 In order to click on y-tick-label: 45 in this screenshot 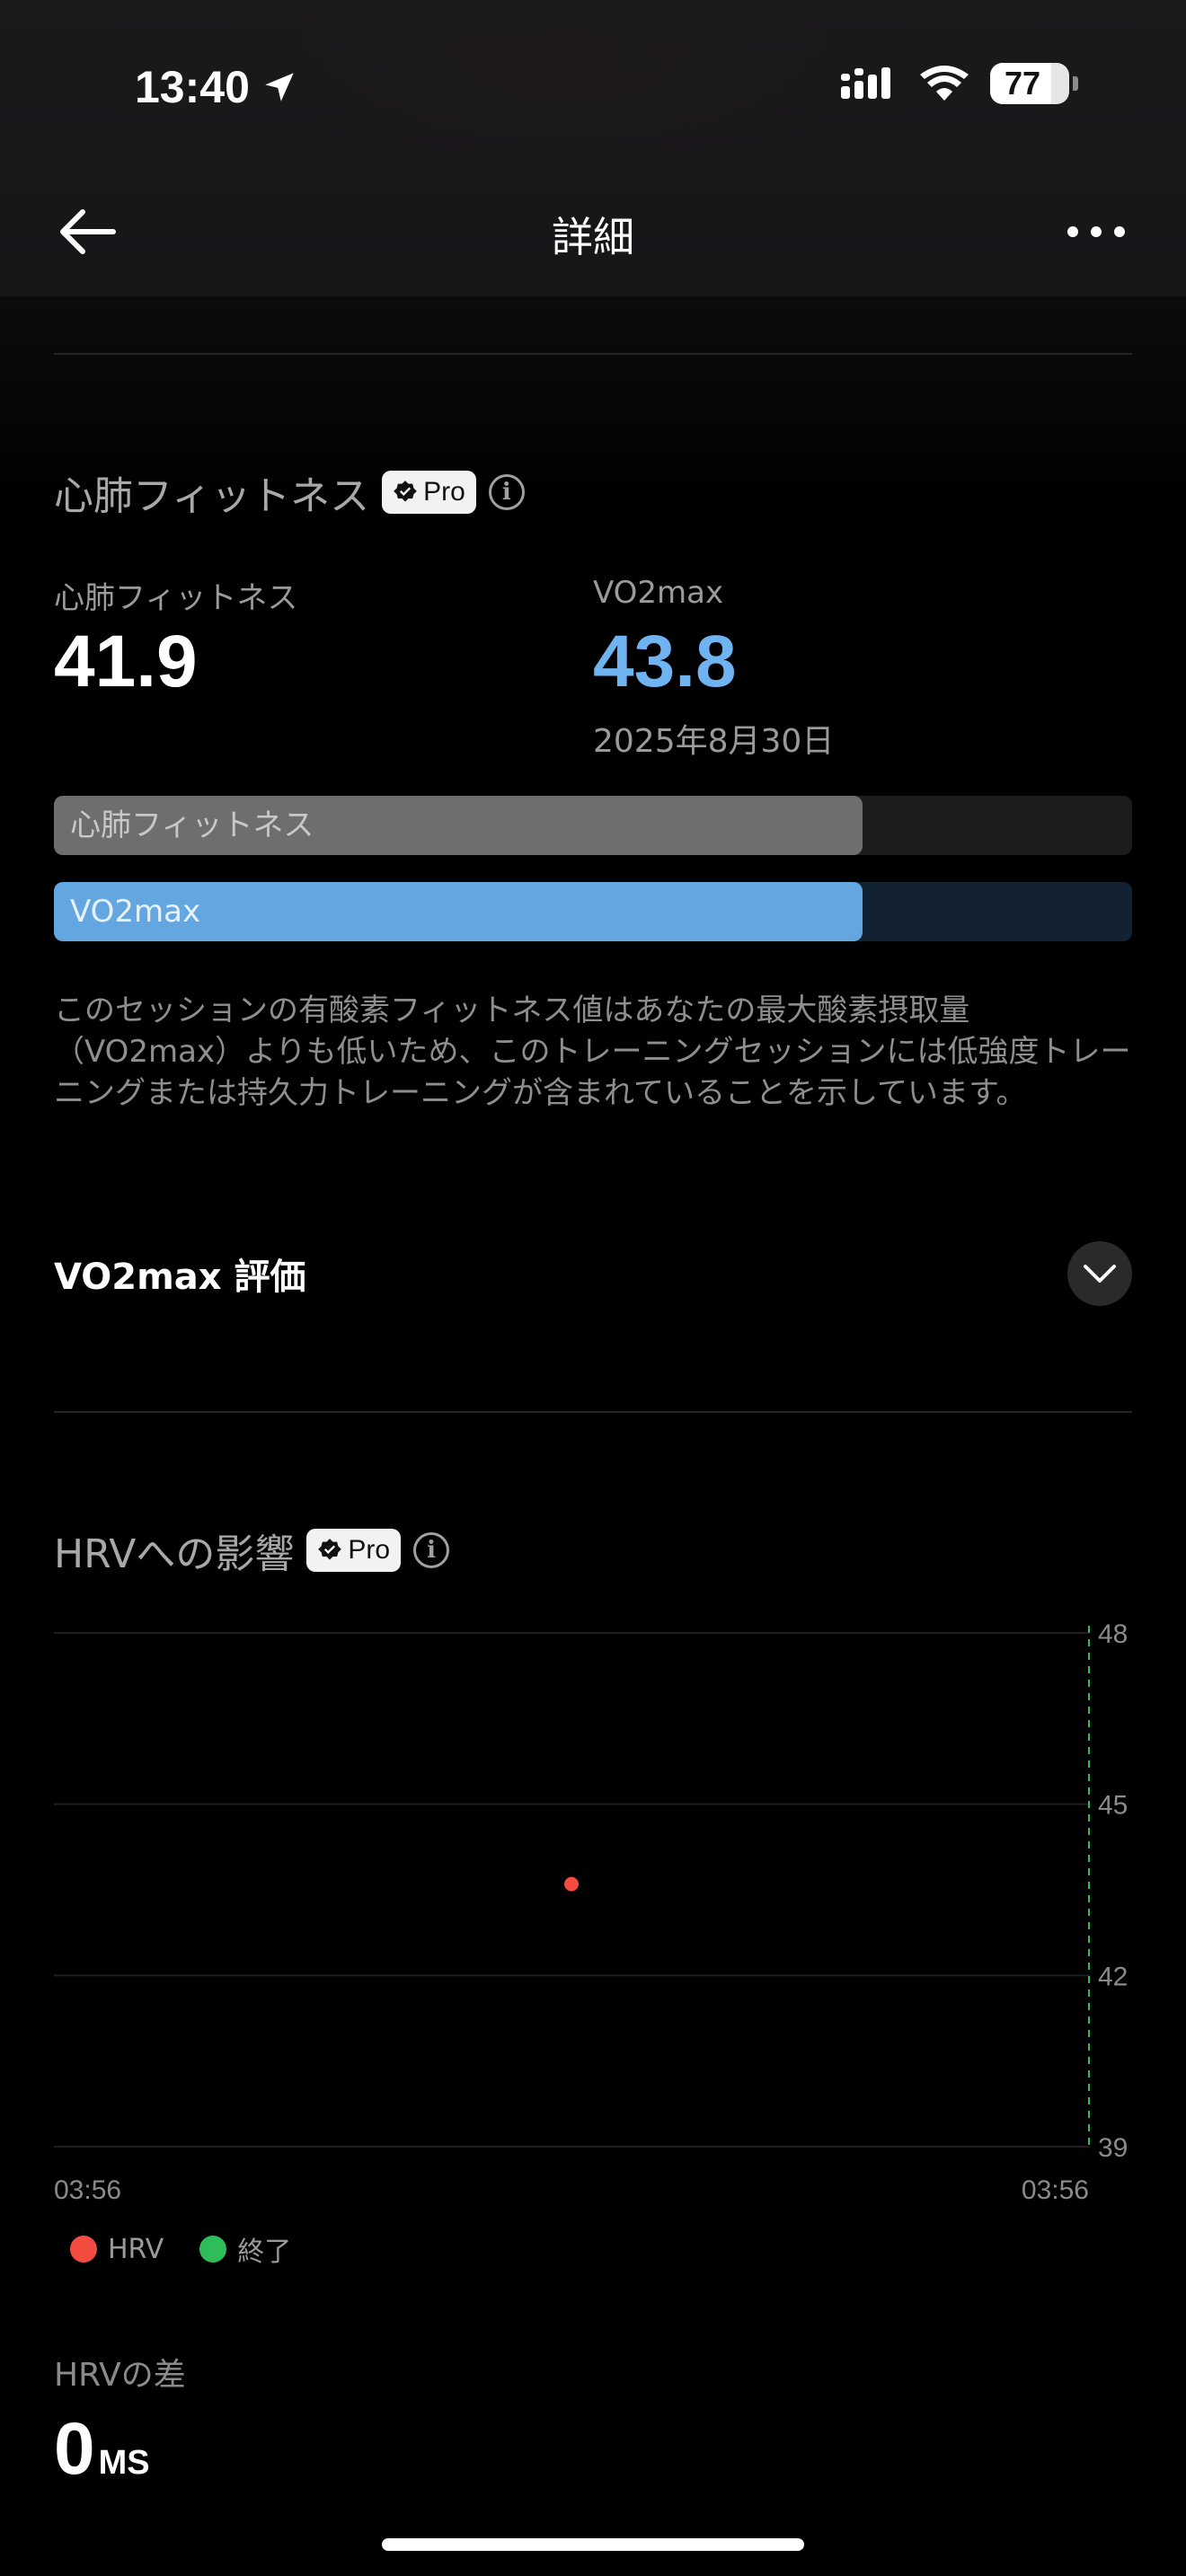, I will do `click(1113, 1806)`.